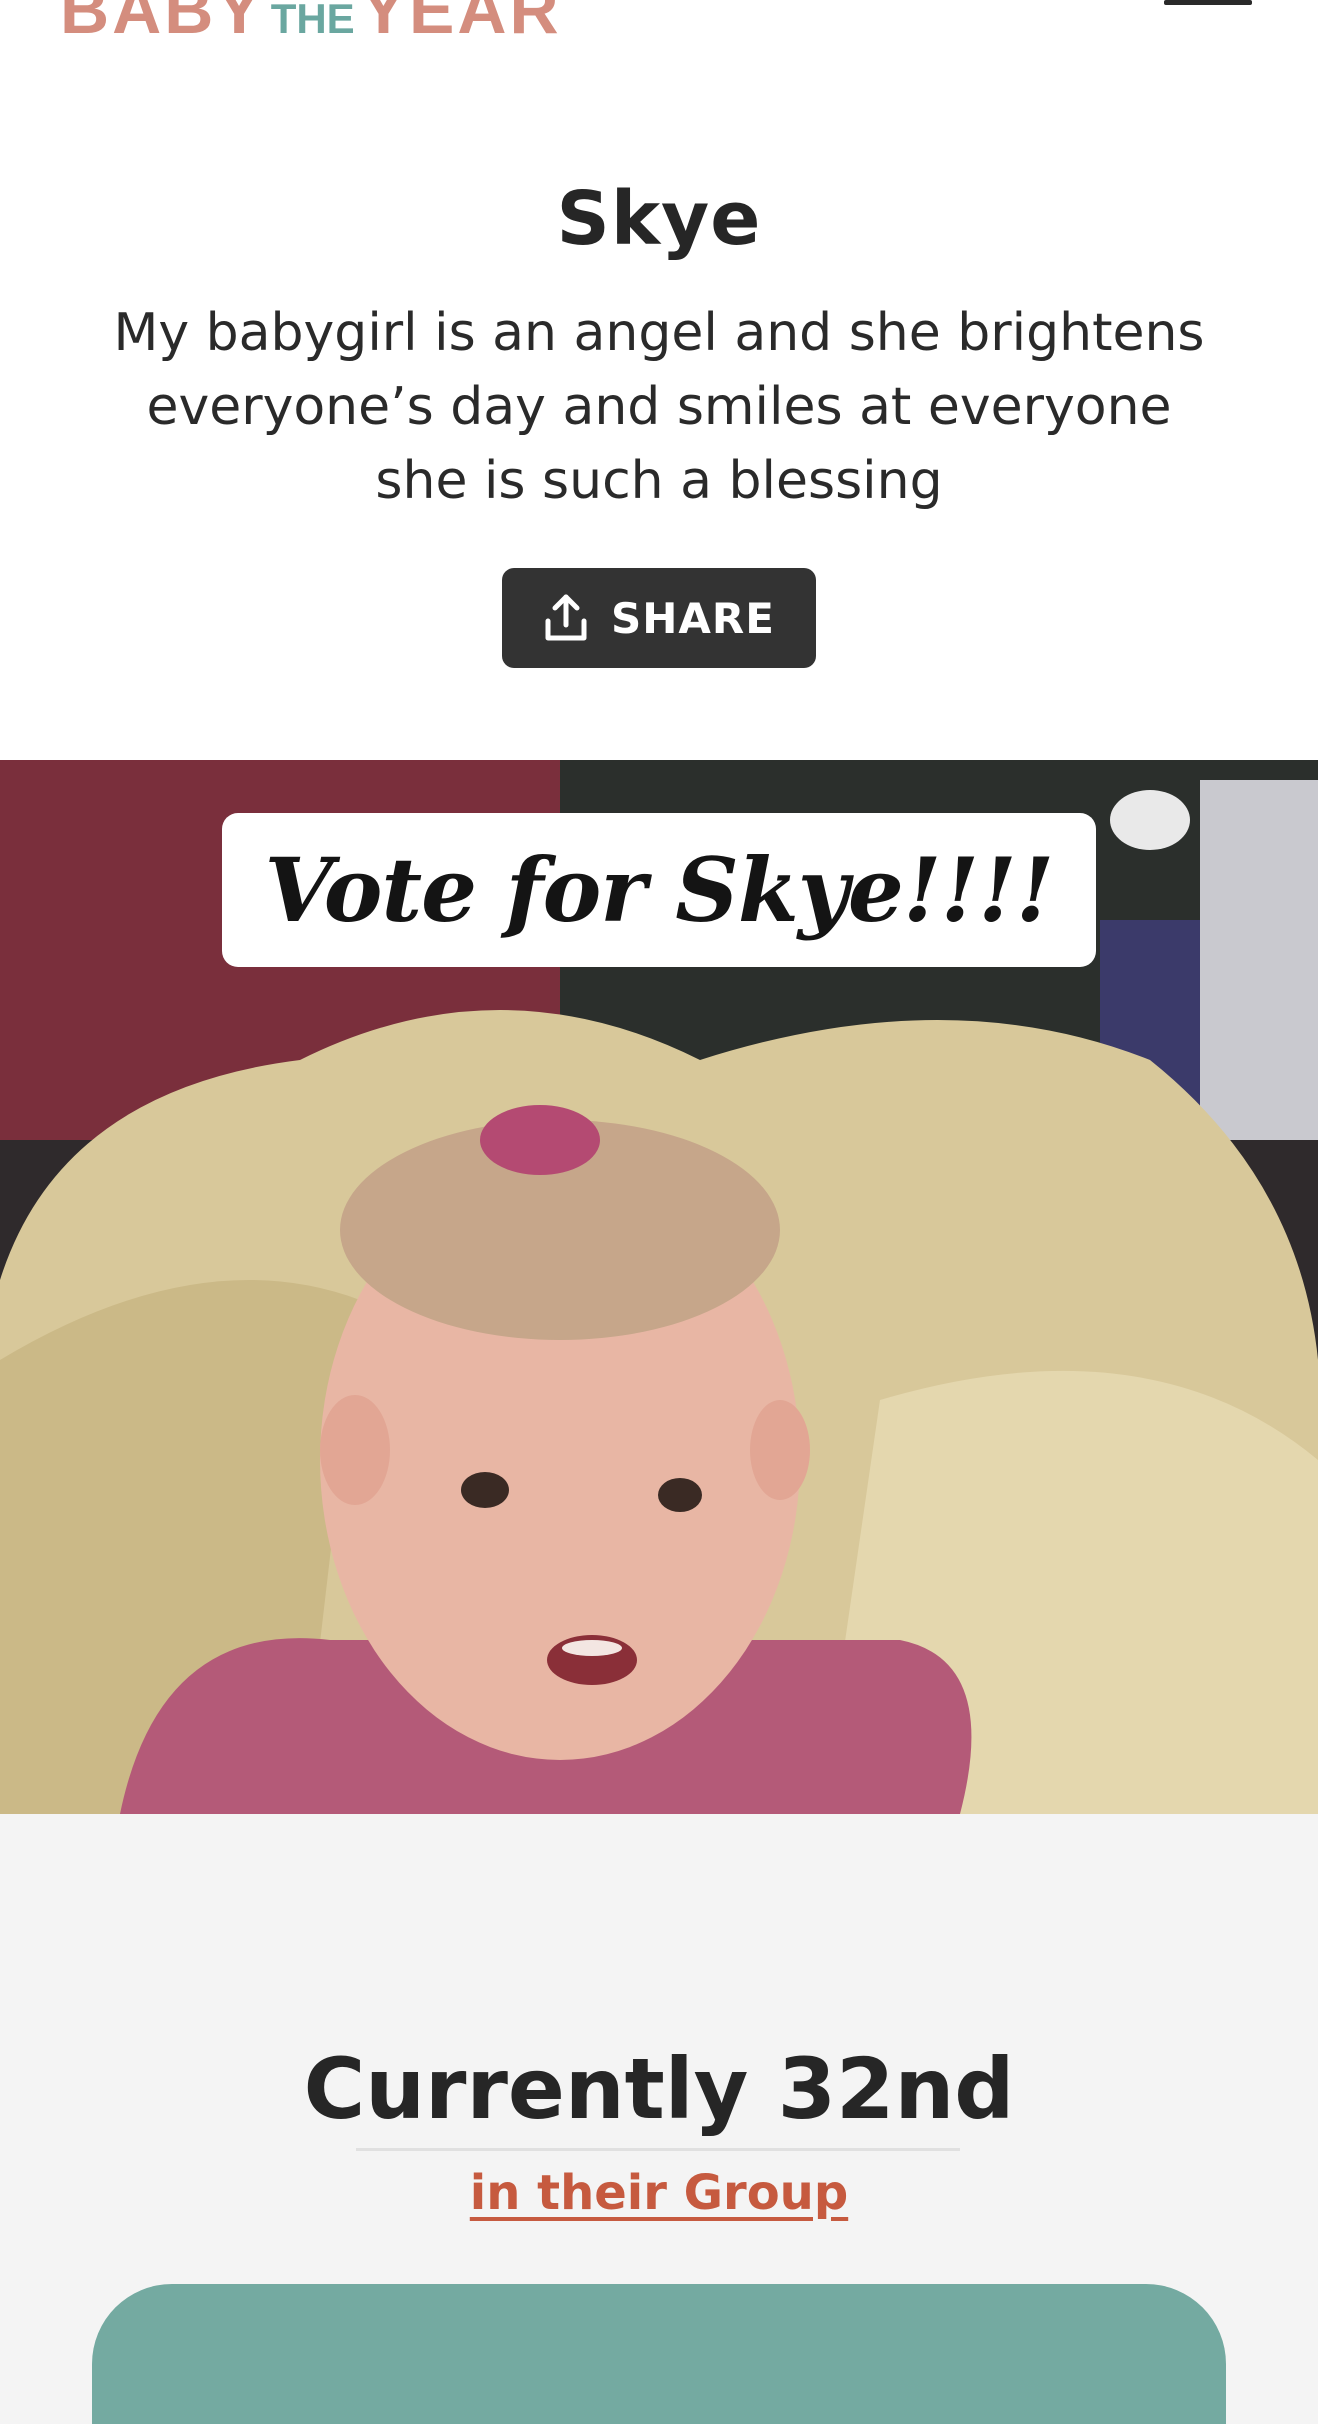  Describe the element at coordinates (659, 219) in the screenshot. I see `baby-name: Skye` at that location.